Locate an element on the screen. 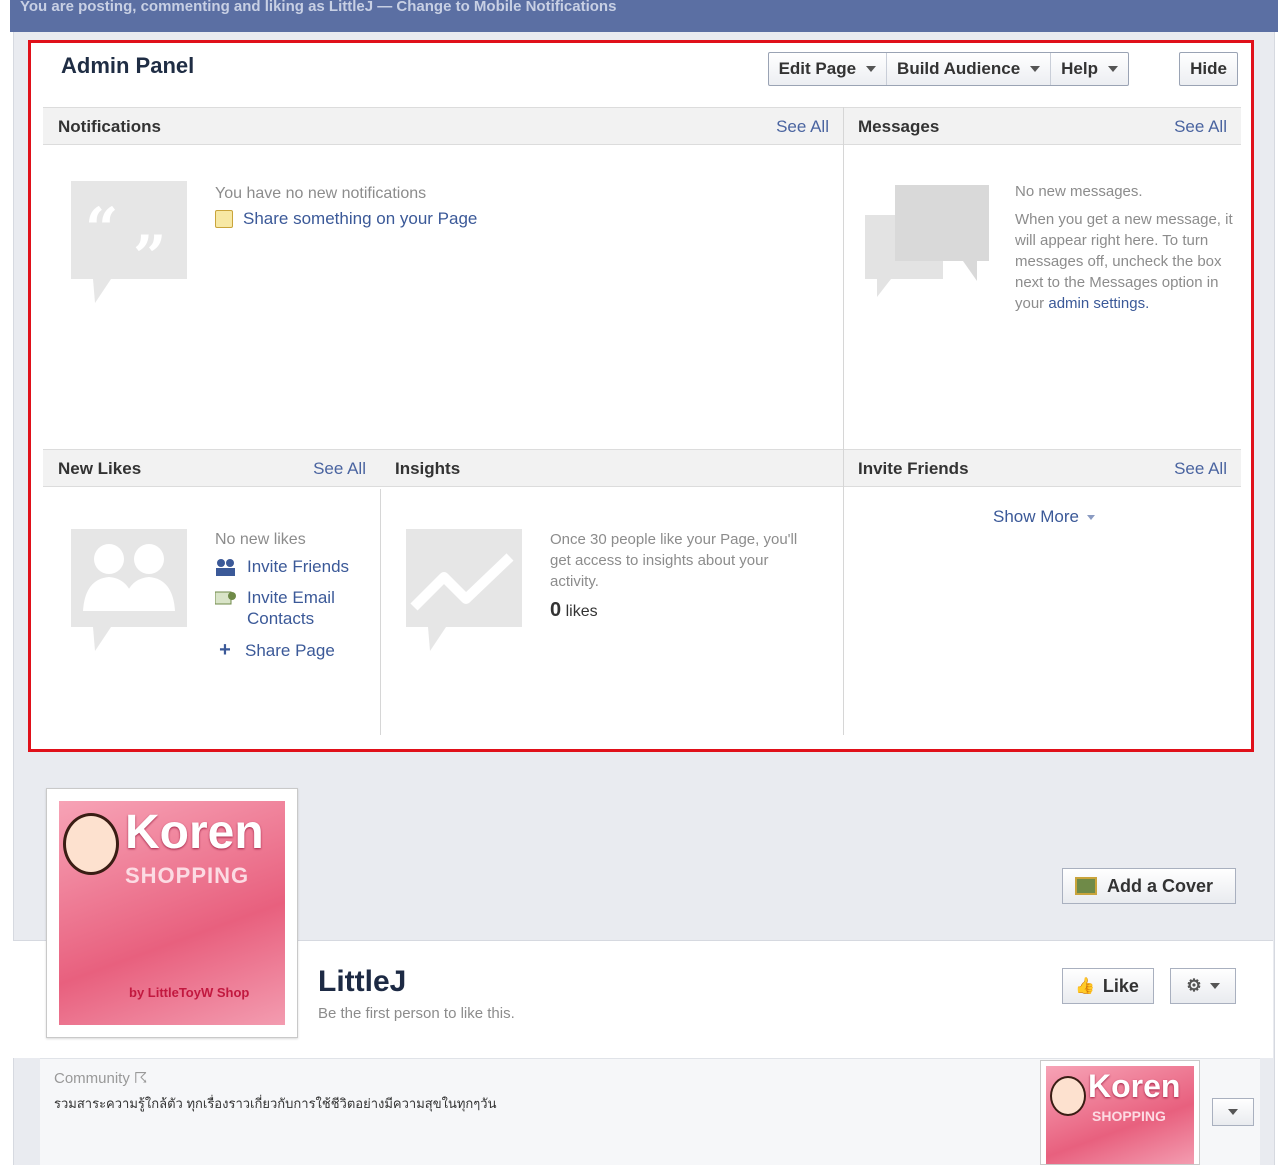  insights-likes-count: 0 likes is located at coordinates (574, 610).